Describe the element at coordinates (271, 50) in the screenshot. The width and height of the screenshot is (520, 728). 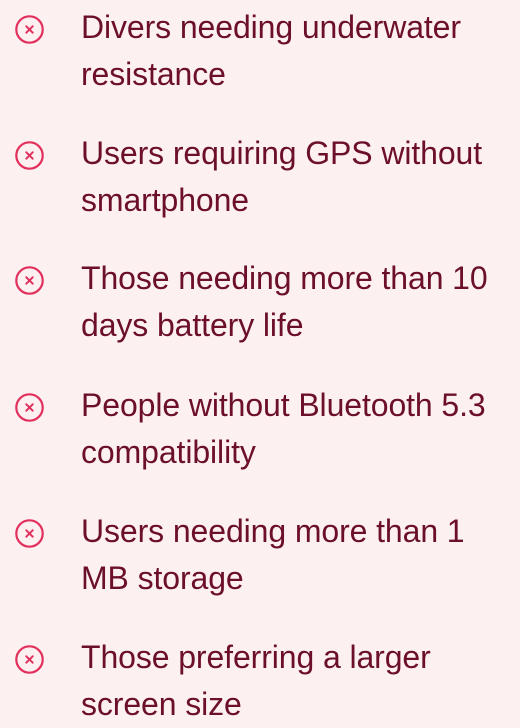
I see `list-item-label: Divers needing underwater resistance` at that location.